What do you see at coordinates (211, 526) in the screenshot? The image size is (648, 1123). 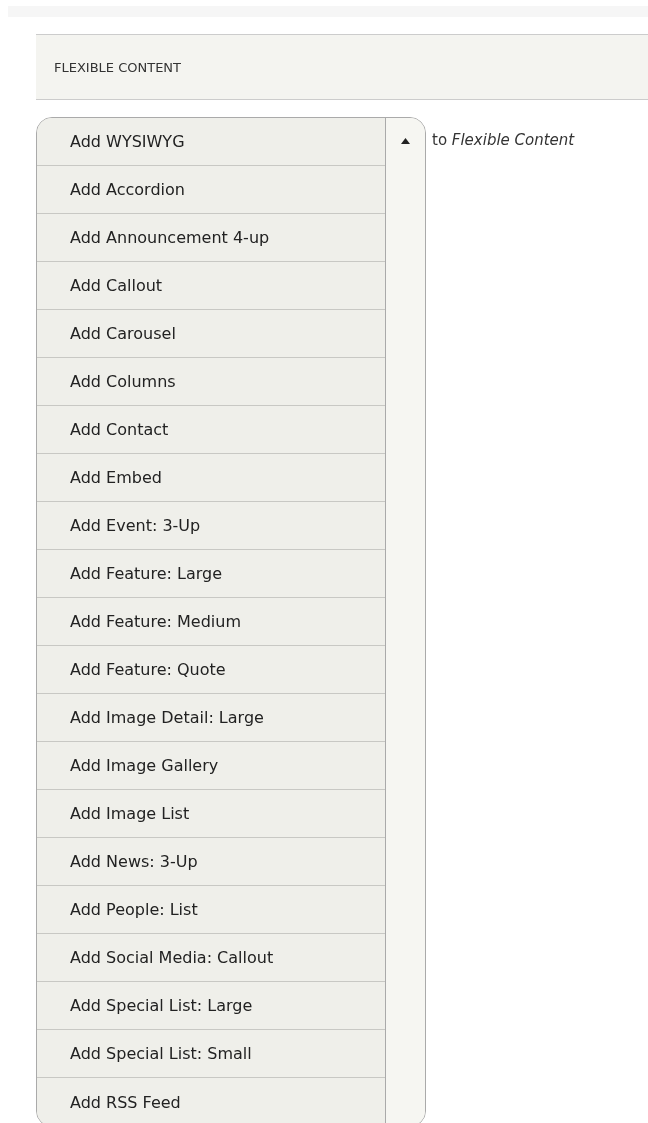 I see `add-menu-item: Add Event: 3-Up` at bounding box center [211, 526].